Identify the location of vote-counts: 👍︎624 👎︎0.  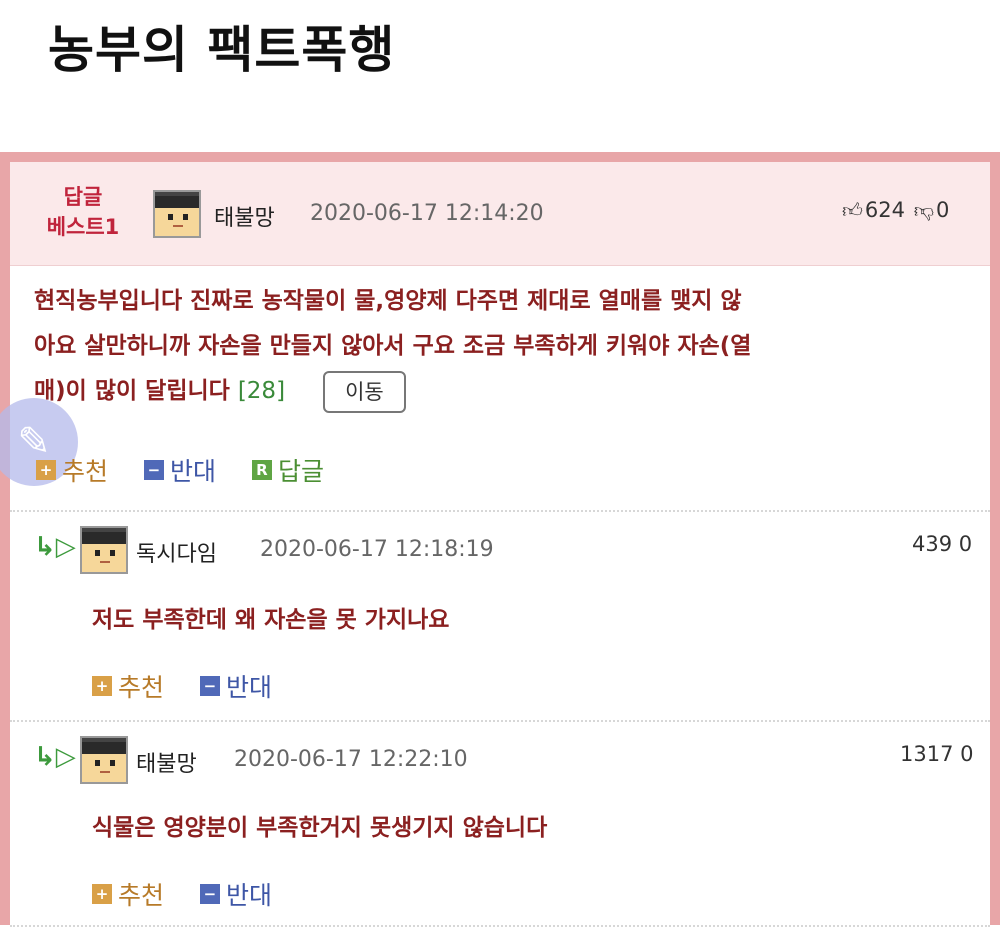
(894, 210).